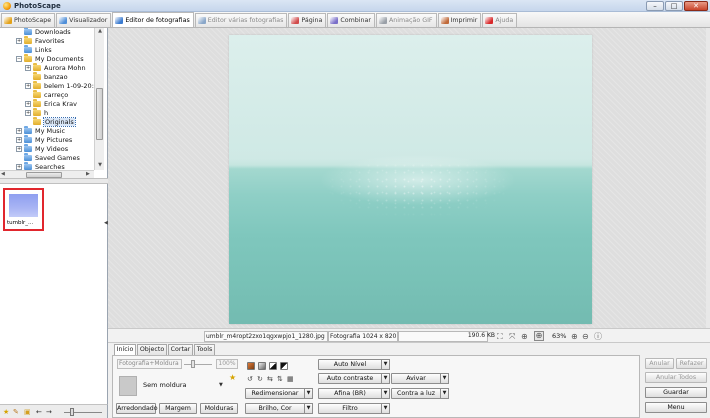 Image resolution: width=710 pixels, height=418 pixels. I want to click on tree-vertical-scrollbar: ▲ ▼, so click(99, 99).